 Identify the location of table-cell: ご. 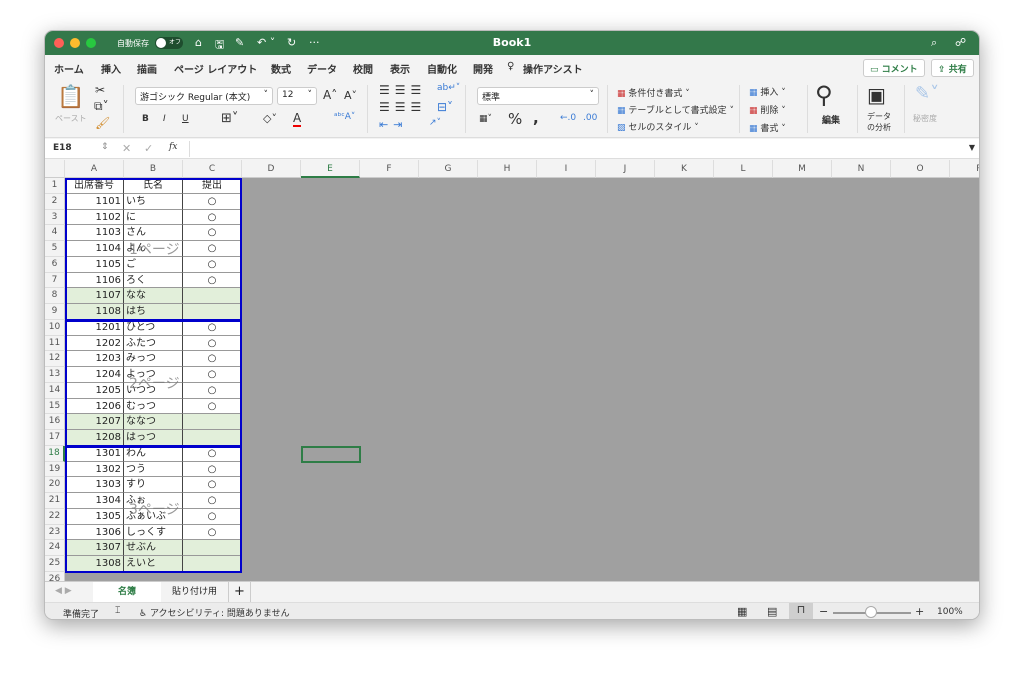
(153, 264).